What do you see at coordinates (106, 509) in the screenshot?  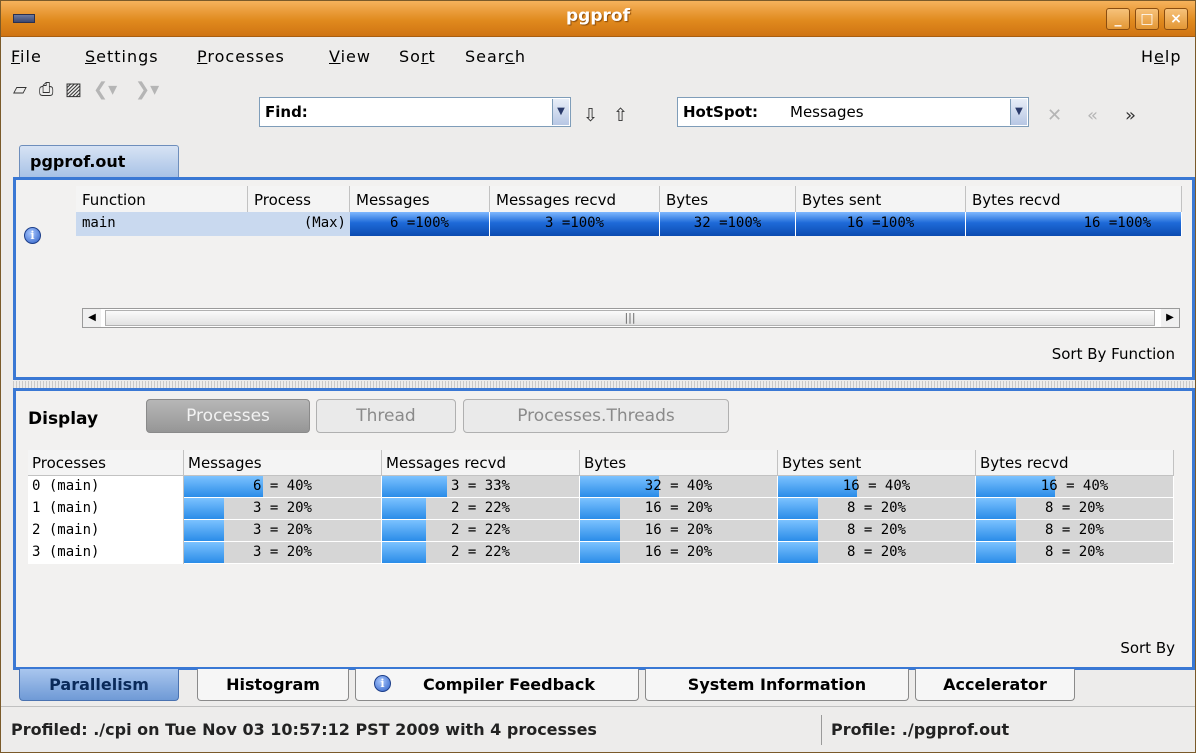 I see `process-name-cell: 1 (main)` at bounding box center [106, 509].